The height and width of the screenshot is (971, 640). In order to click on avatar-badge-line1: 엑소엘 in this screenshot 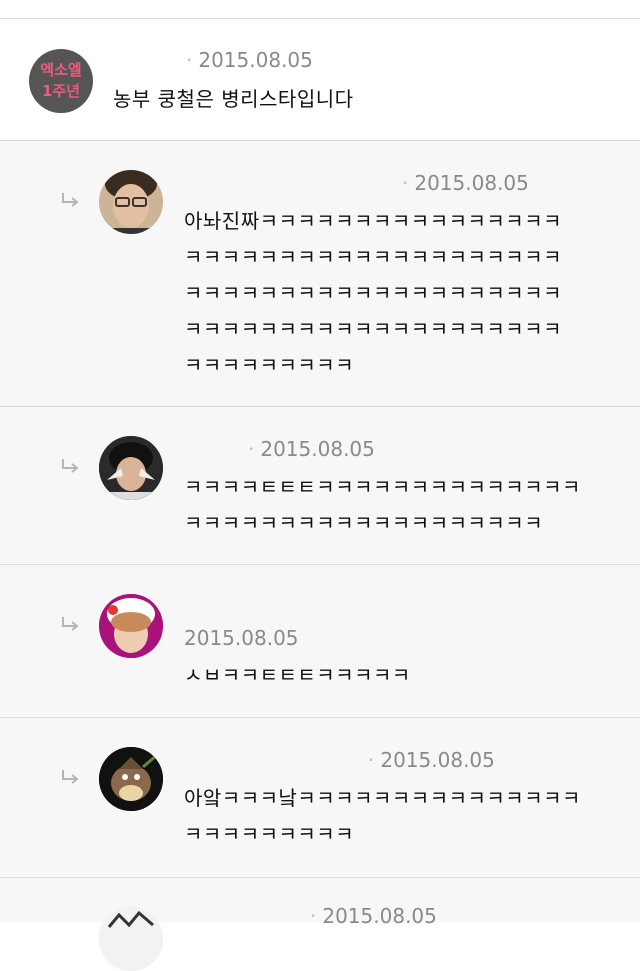, I will do `click(61, 70)`.